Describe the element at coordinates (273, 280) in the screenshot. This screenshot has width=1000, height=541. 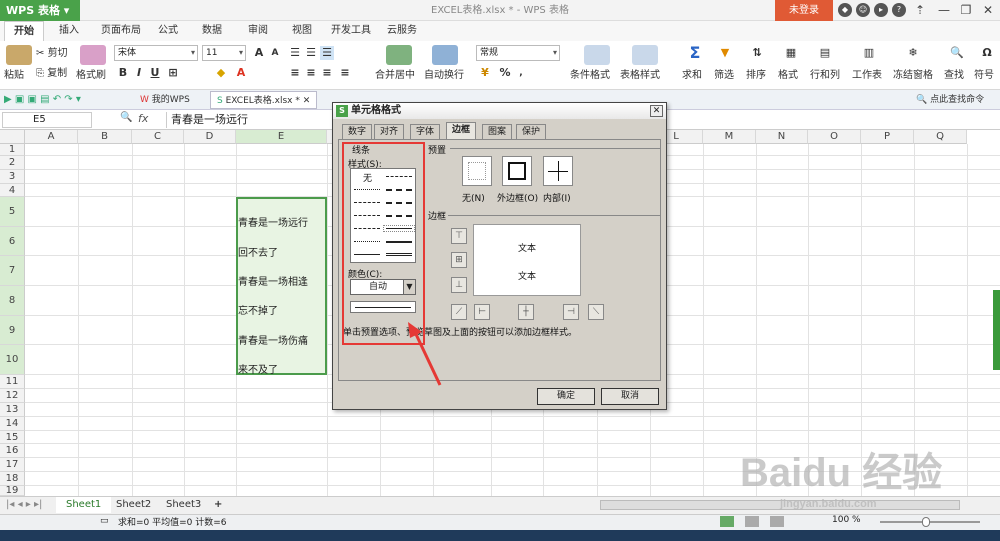
I see `cell-e7: 青春是一场相逢` at that location.